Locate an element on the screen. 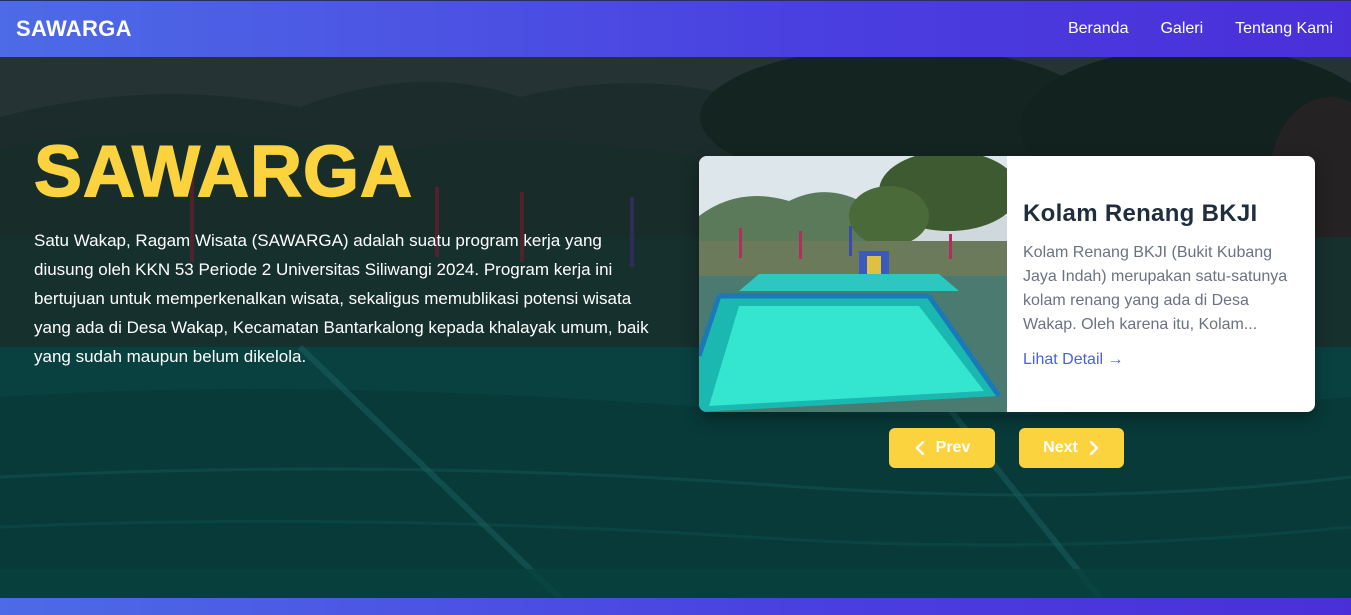 The height and width of the screenshot is (615, 1351). card-title: Kolam Renang BKJI is located at coordinates (1140, 213).